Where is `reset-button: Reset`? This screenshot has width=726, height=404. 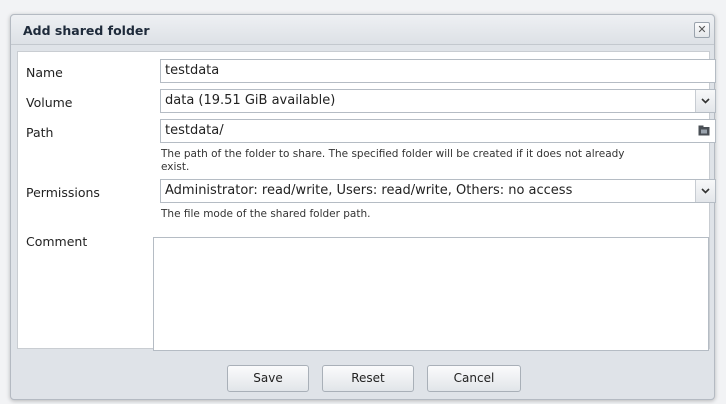 reset-button: Reset is located at coordinates (368, 378).